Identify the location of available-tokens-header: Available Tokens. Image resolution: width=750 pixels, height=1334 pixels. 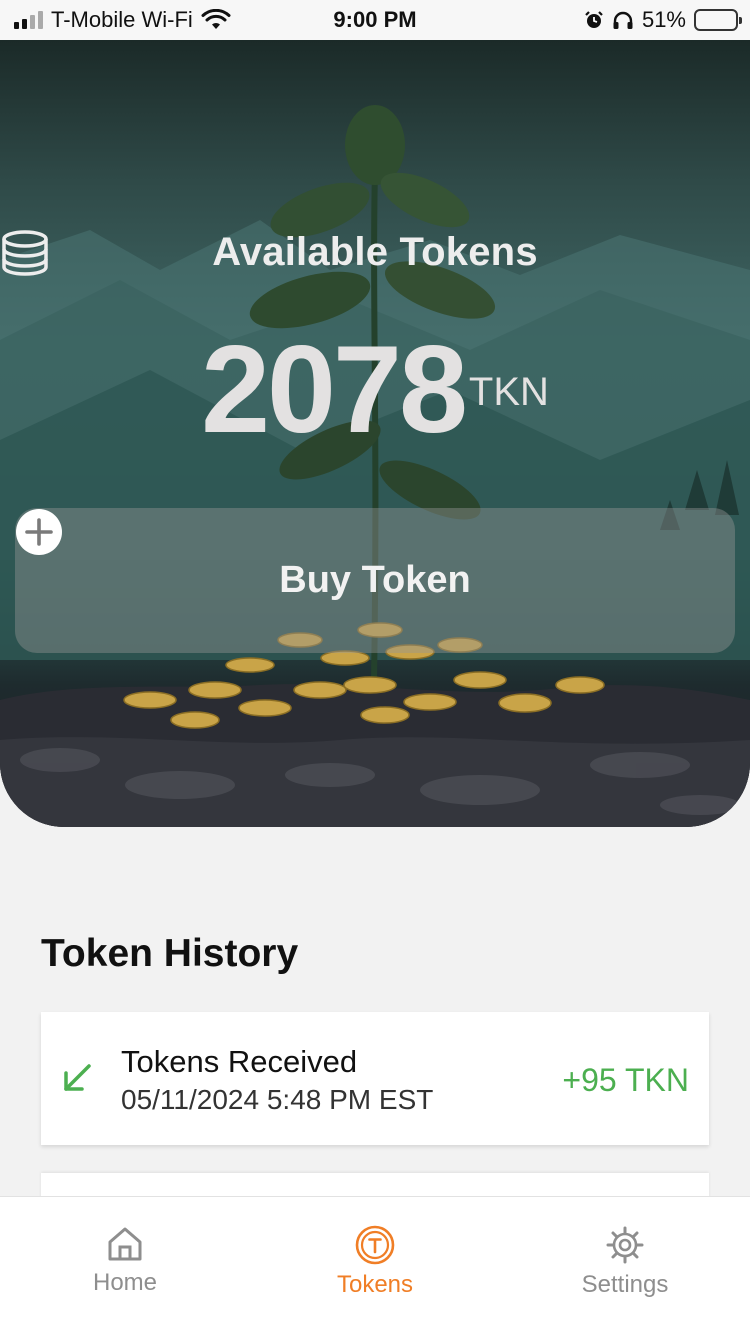
(375, 253).